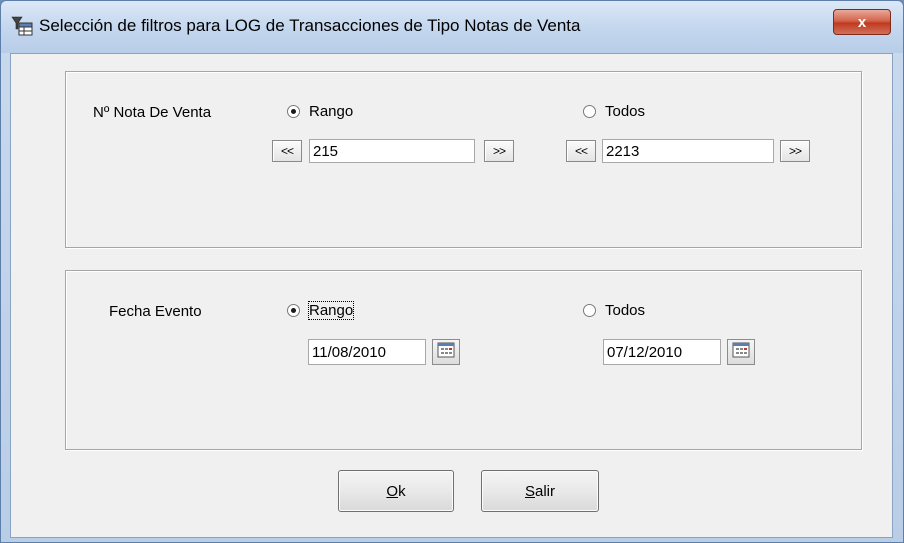  I want to click on nota-from-input, so click(392, 151).